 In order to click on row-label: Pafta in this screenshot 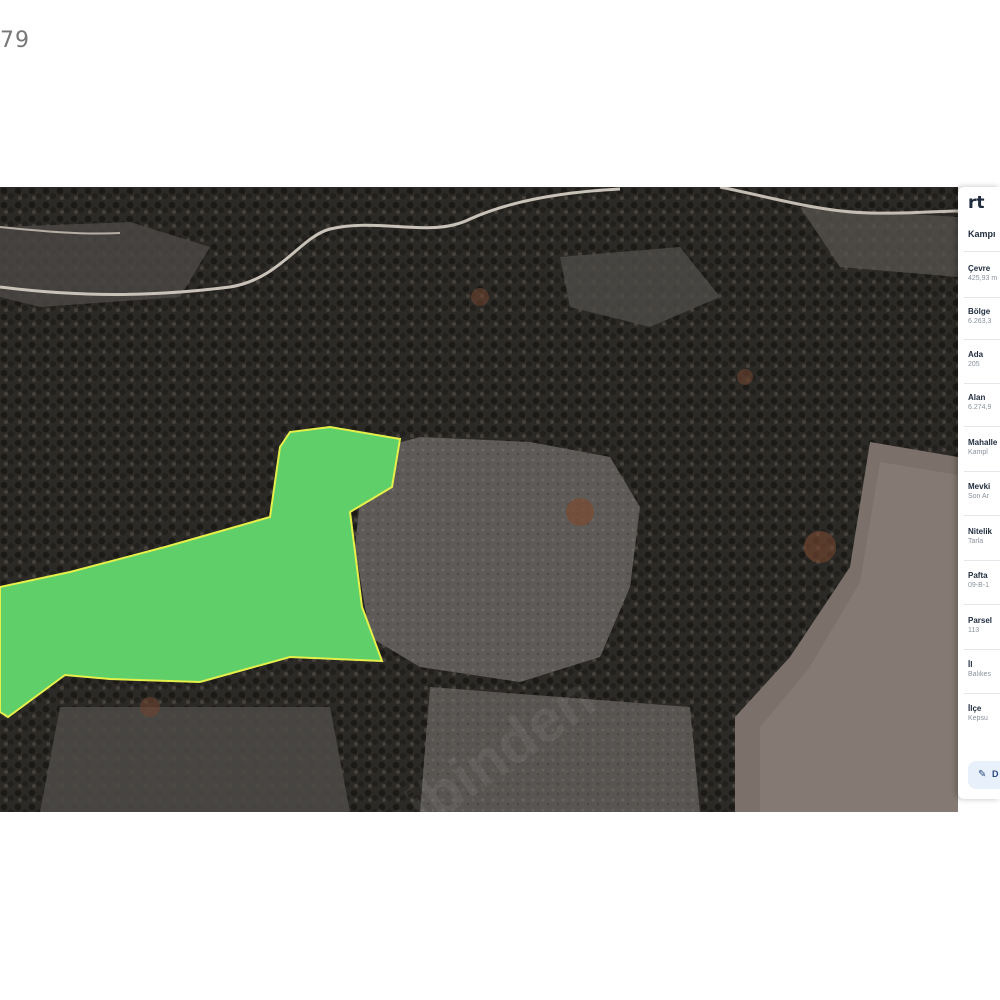, I will do `click(978, 575)`.